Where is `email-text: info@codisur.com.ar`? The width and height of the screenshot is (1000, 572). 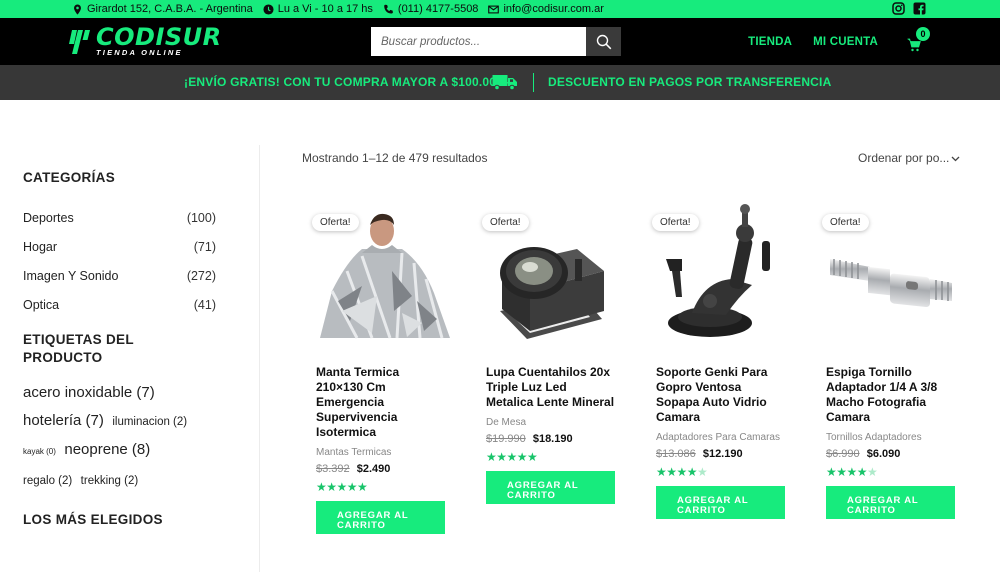
email-text: info@codisur.com.ar is located at coordinates (553, 9).